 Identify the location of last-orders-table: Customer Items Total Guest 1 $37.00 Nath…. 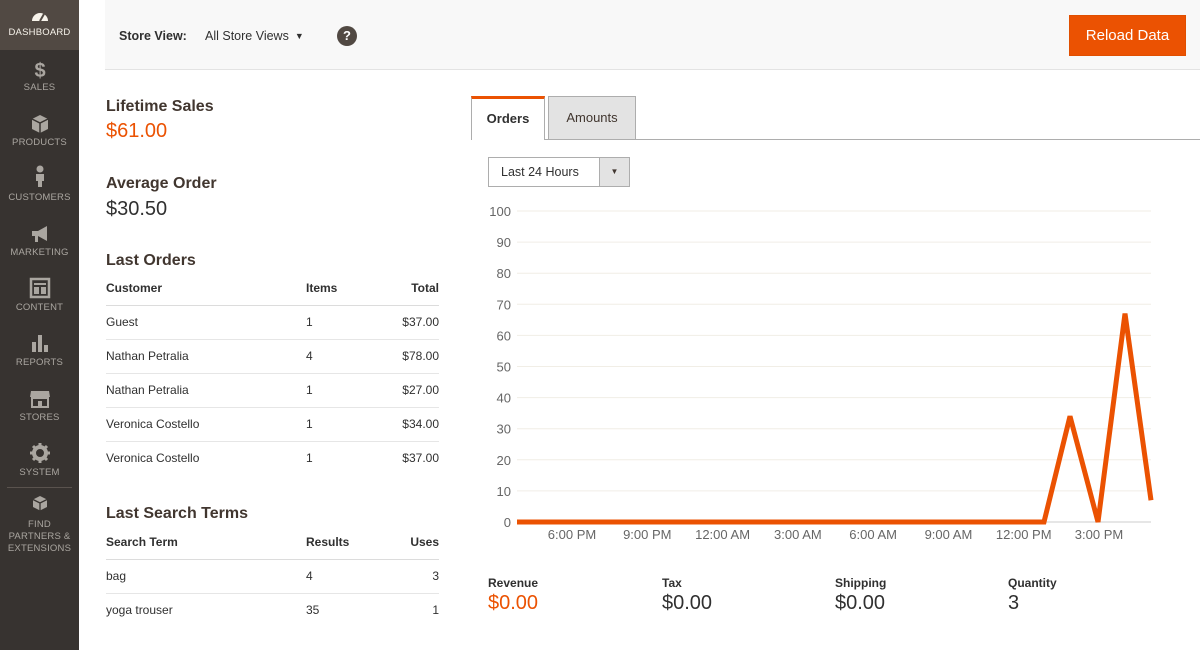
(272, 373).